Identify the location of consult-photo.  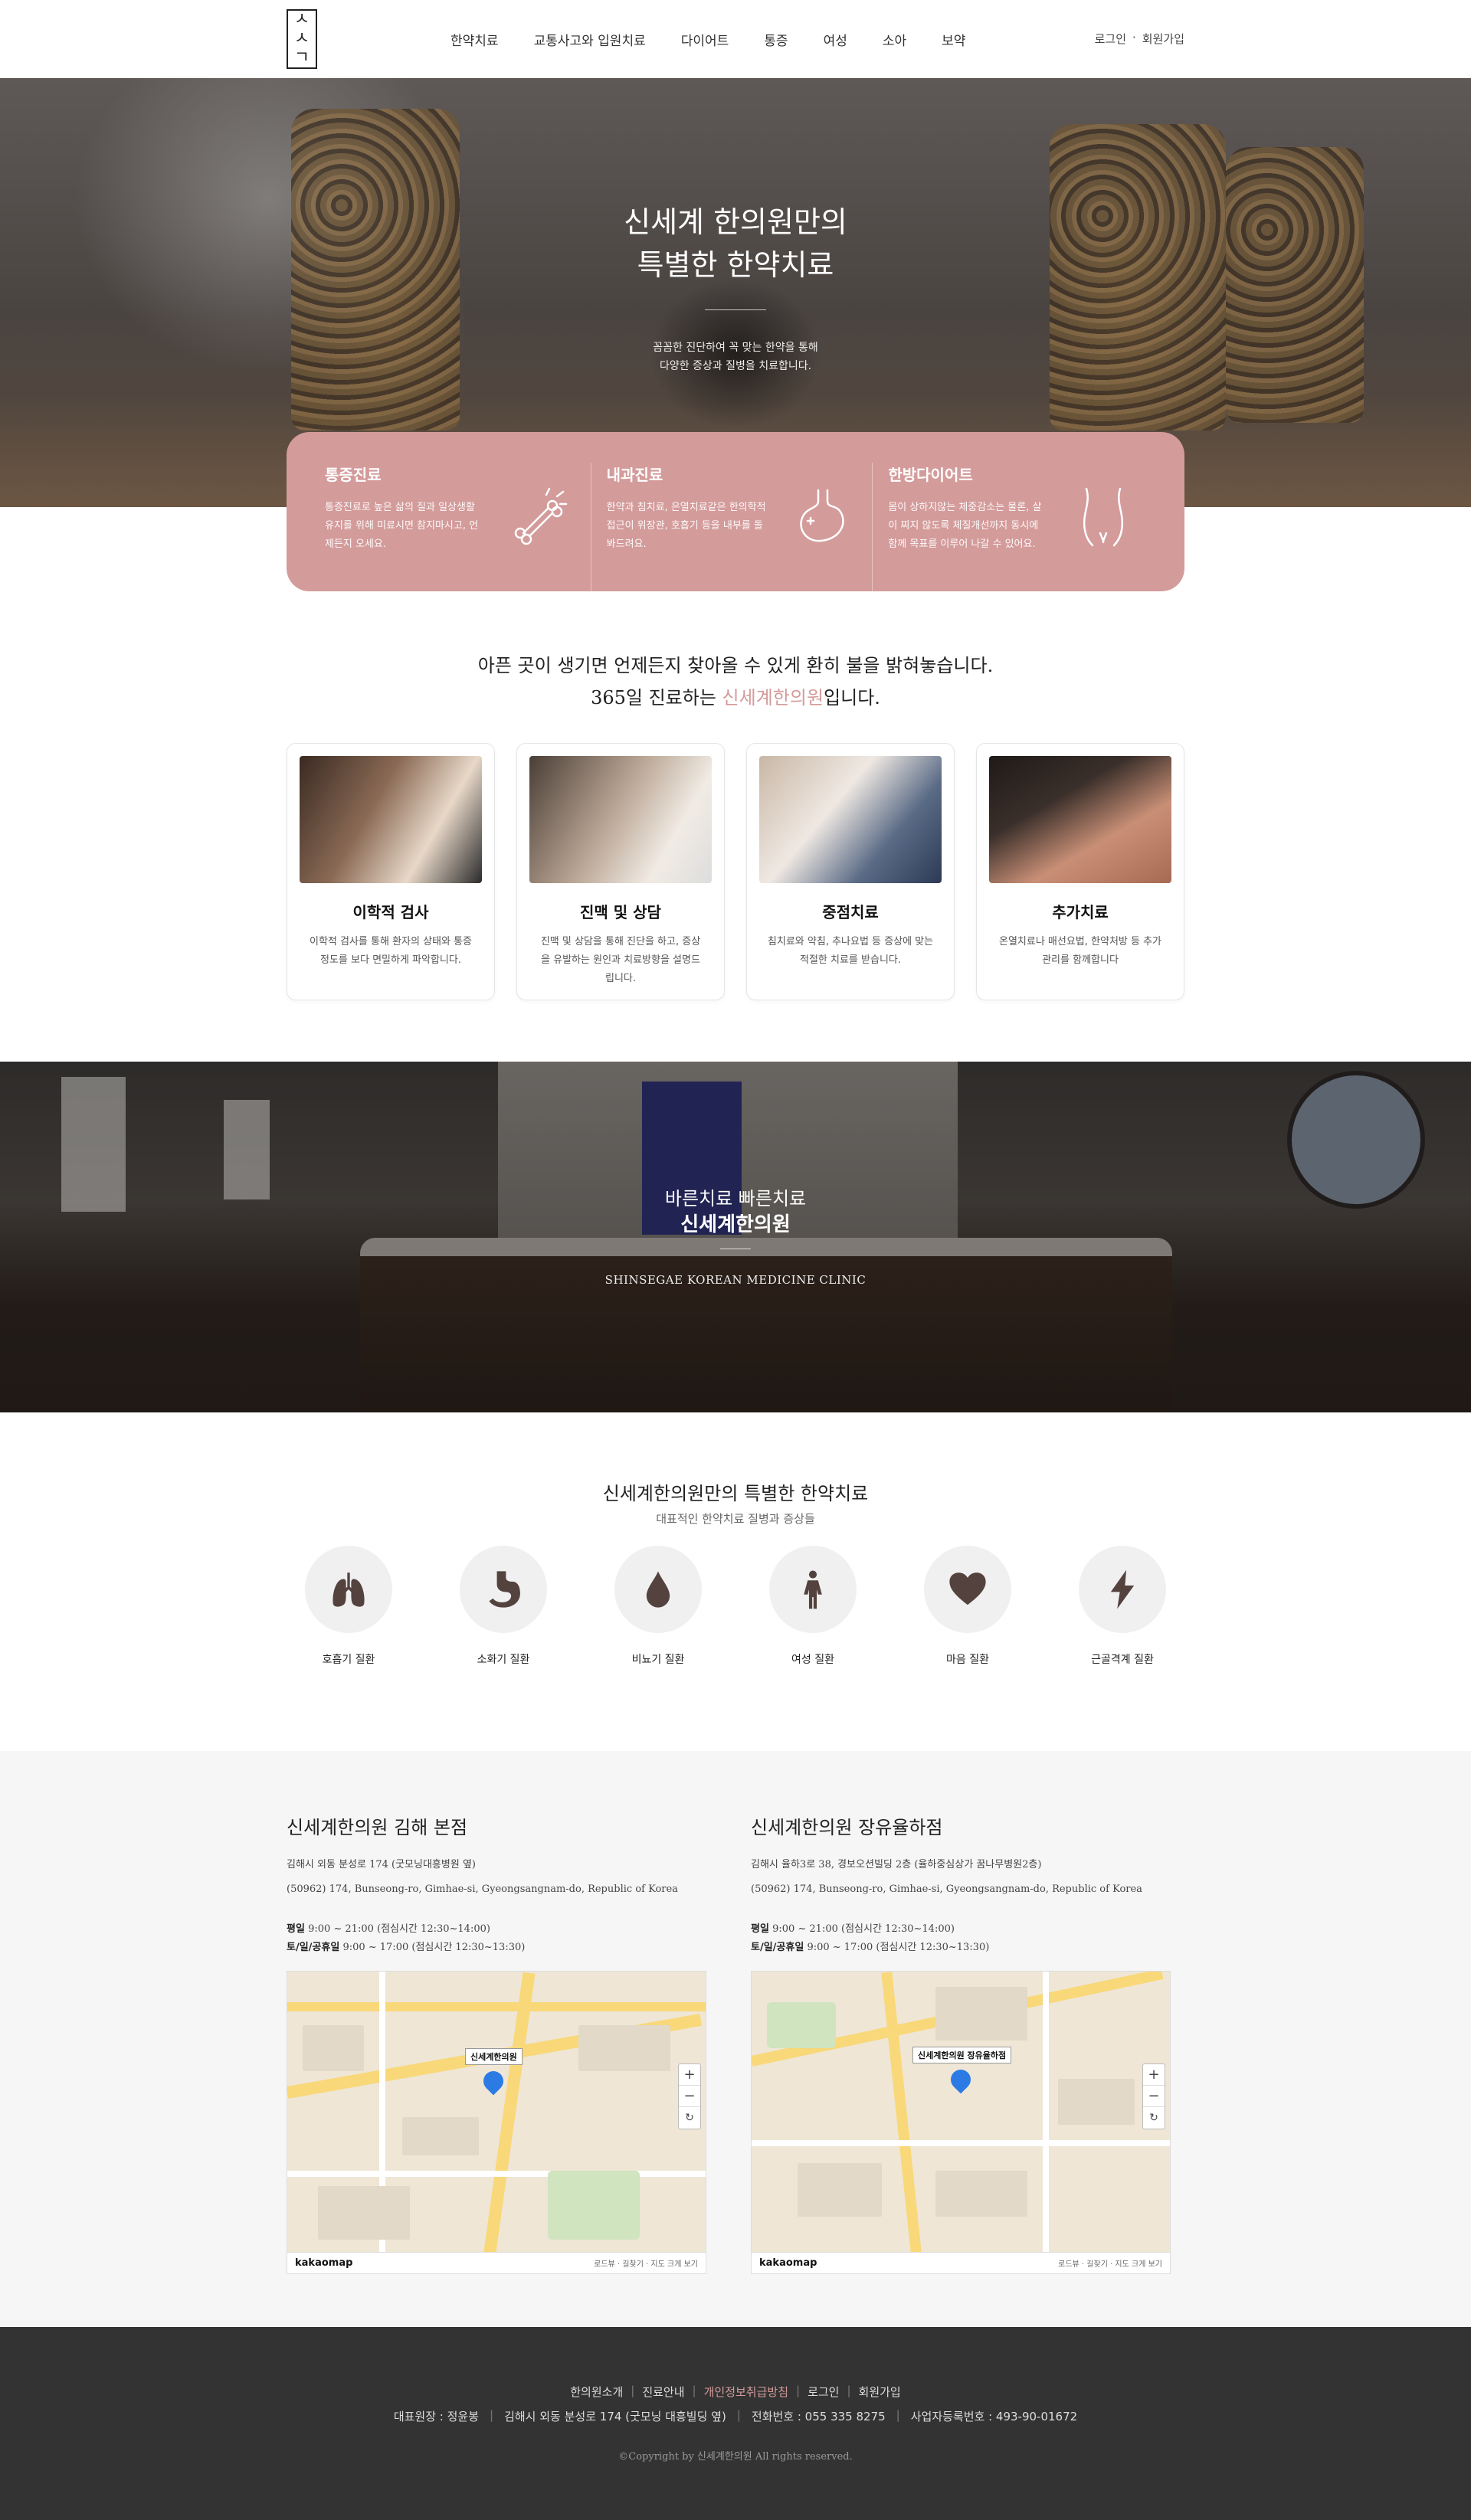
(620, 819).